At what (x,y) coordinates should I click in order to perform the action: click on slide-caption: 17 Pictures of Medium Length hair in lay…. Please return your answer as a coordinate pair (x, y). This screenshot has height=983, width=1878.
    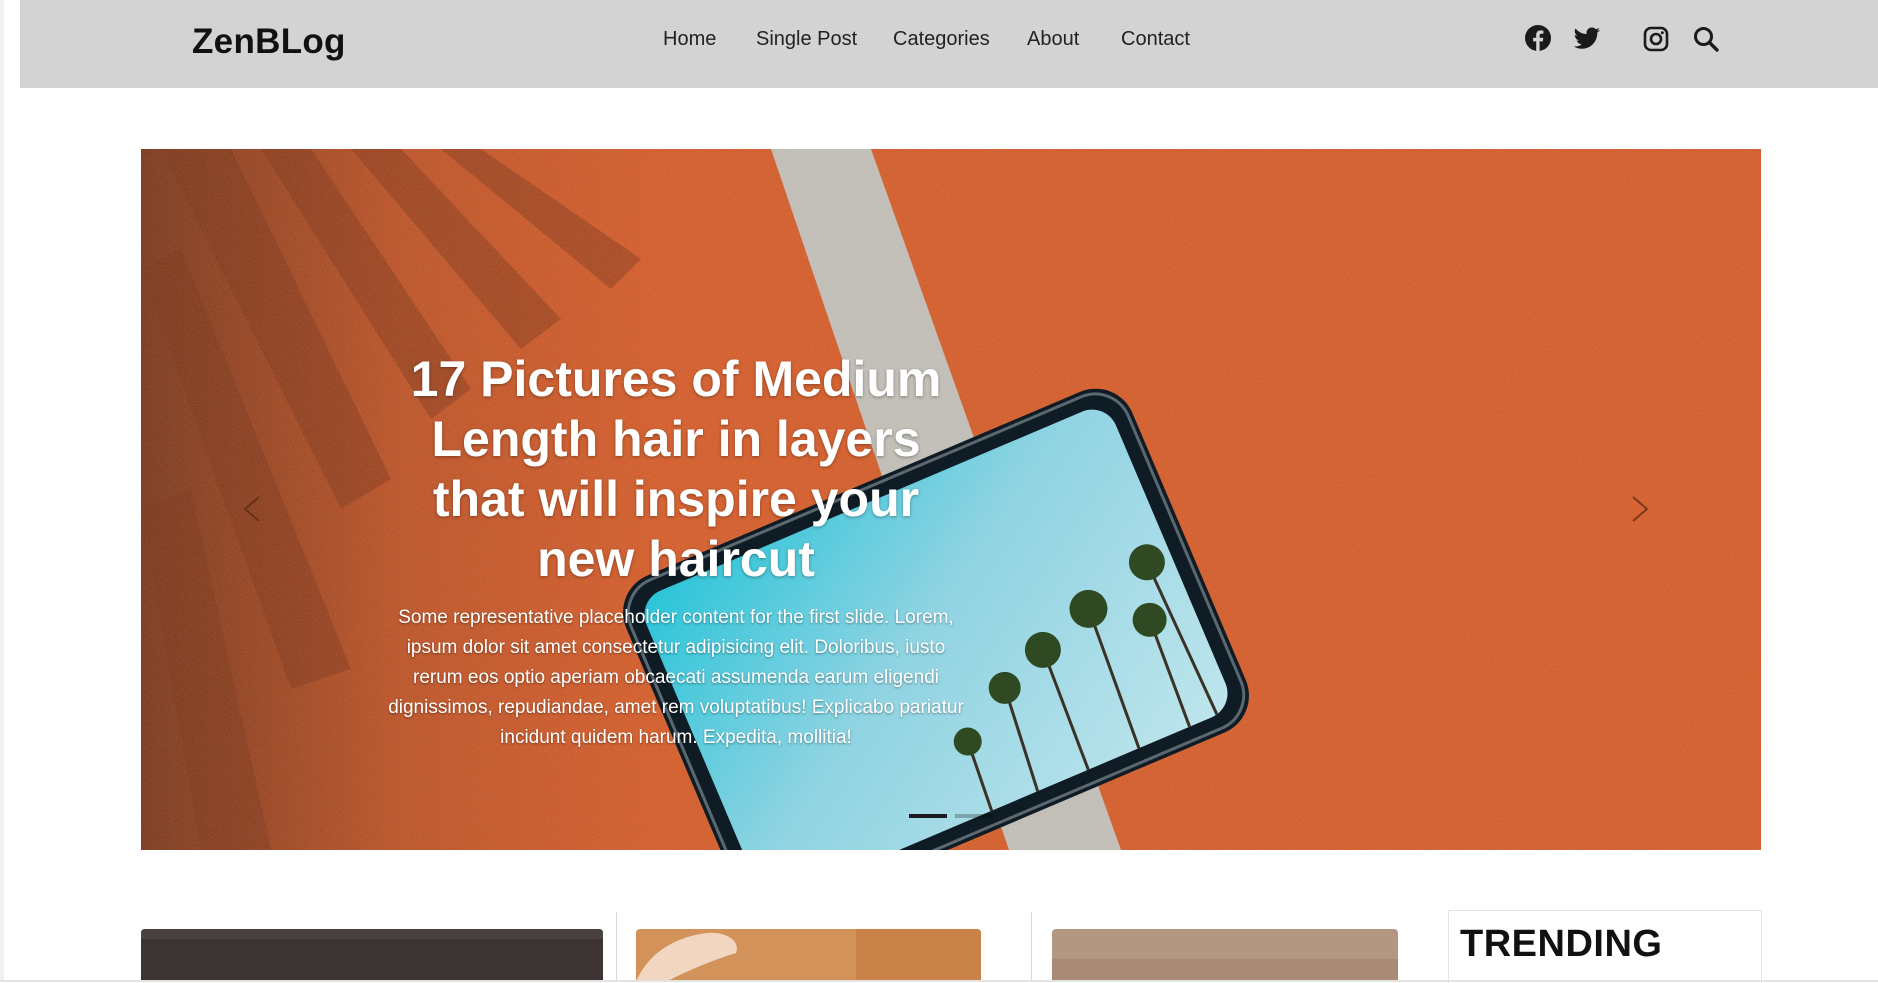
    Looking at the image, I should click on (676, 551).